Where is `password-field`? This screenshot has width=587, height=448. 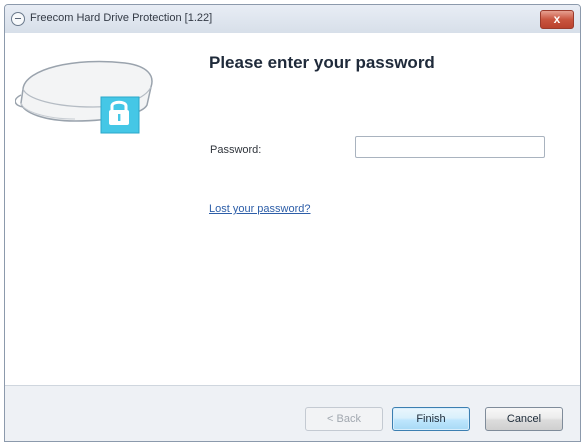 password-field is located at coordinates (450, 147).